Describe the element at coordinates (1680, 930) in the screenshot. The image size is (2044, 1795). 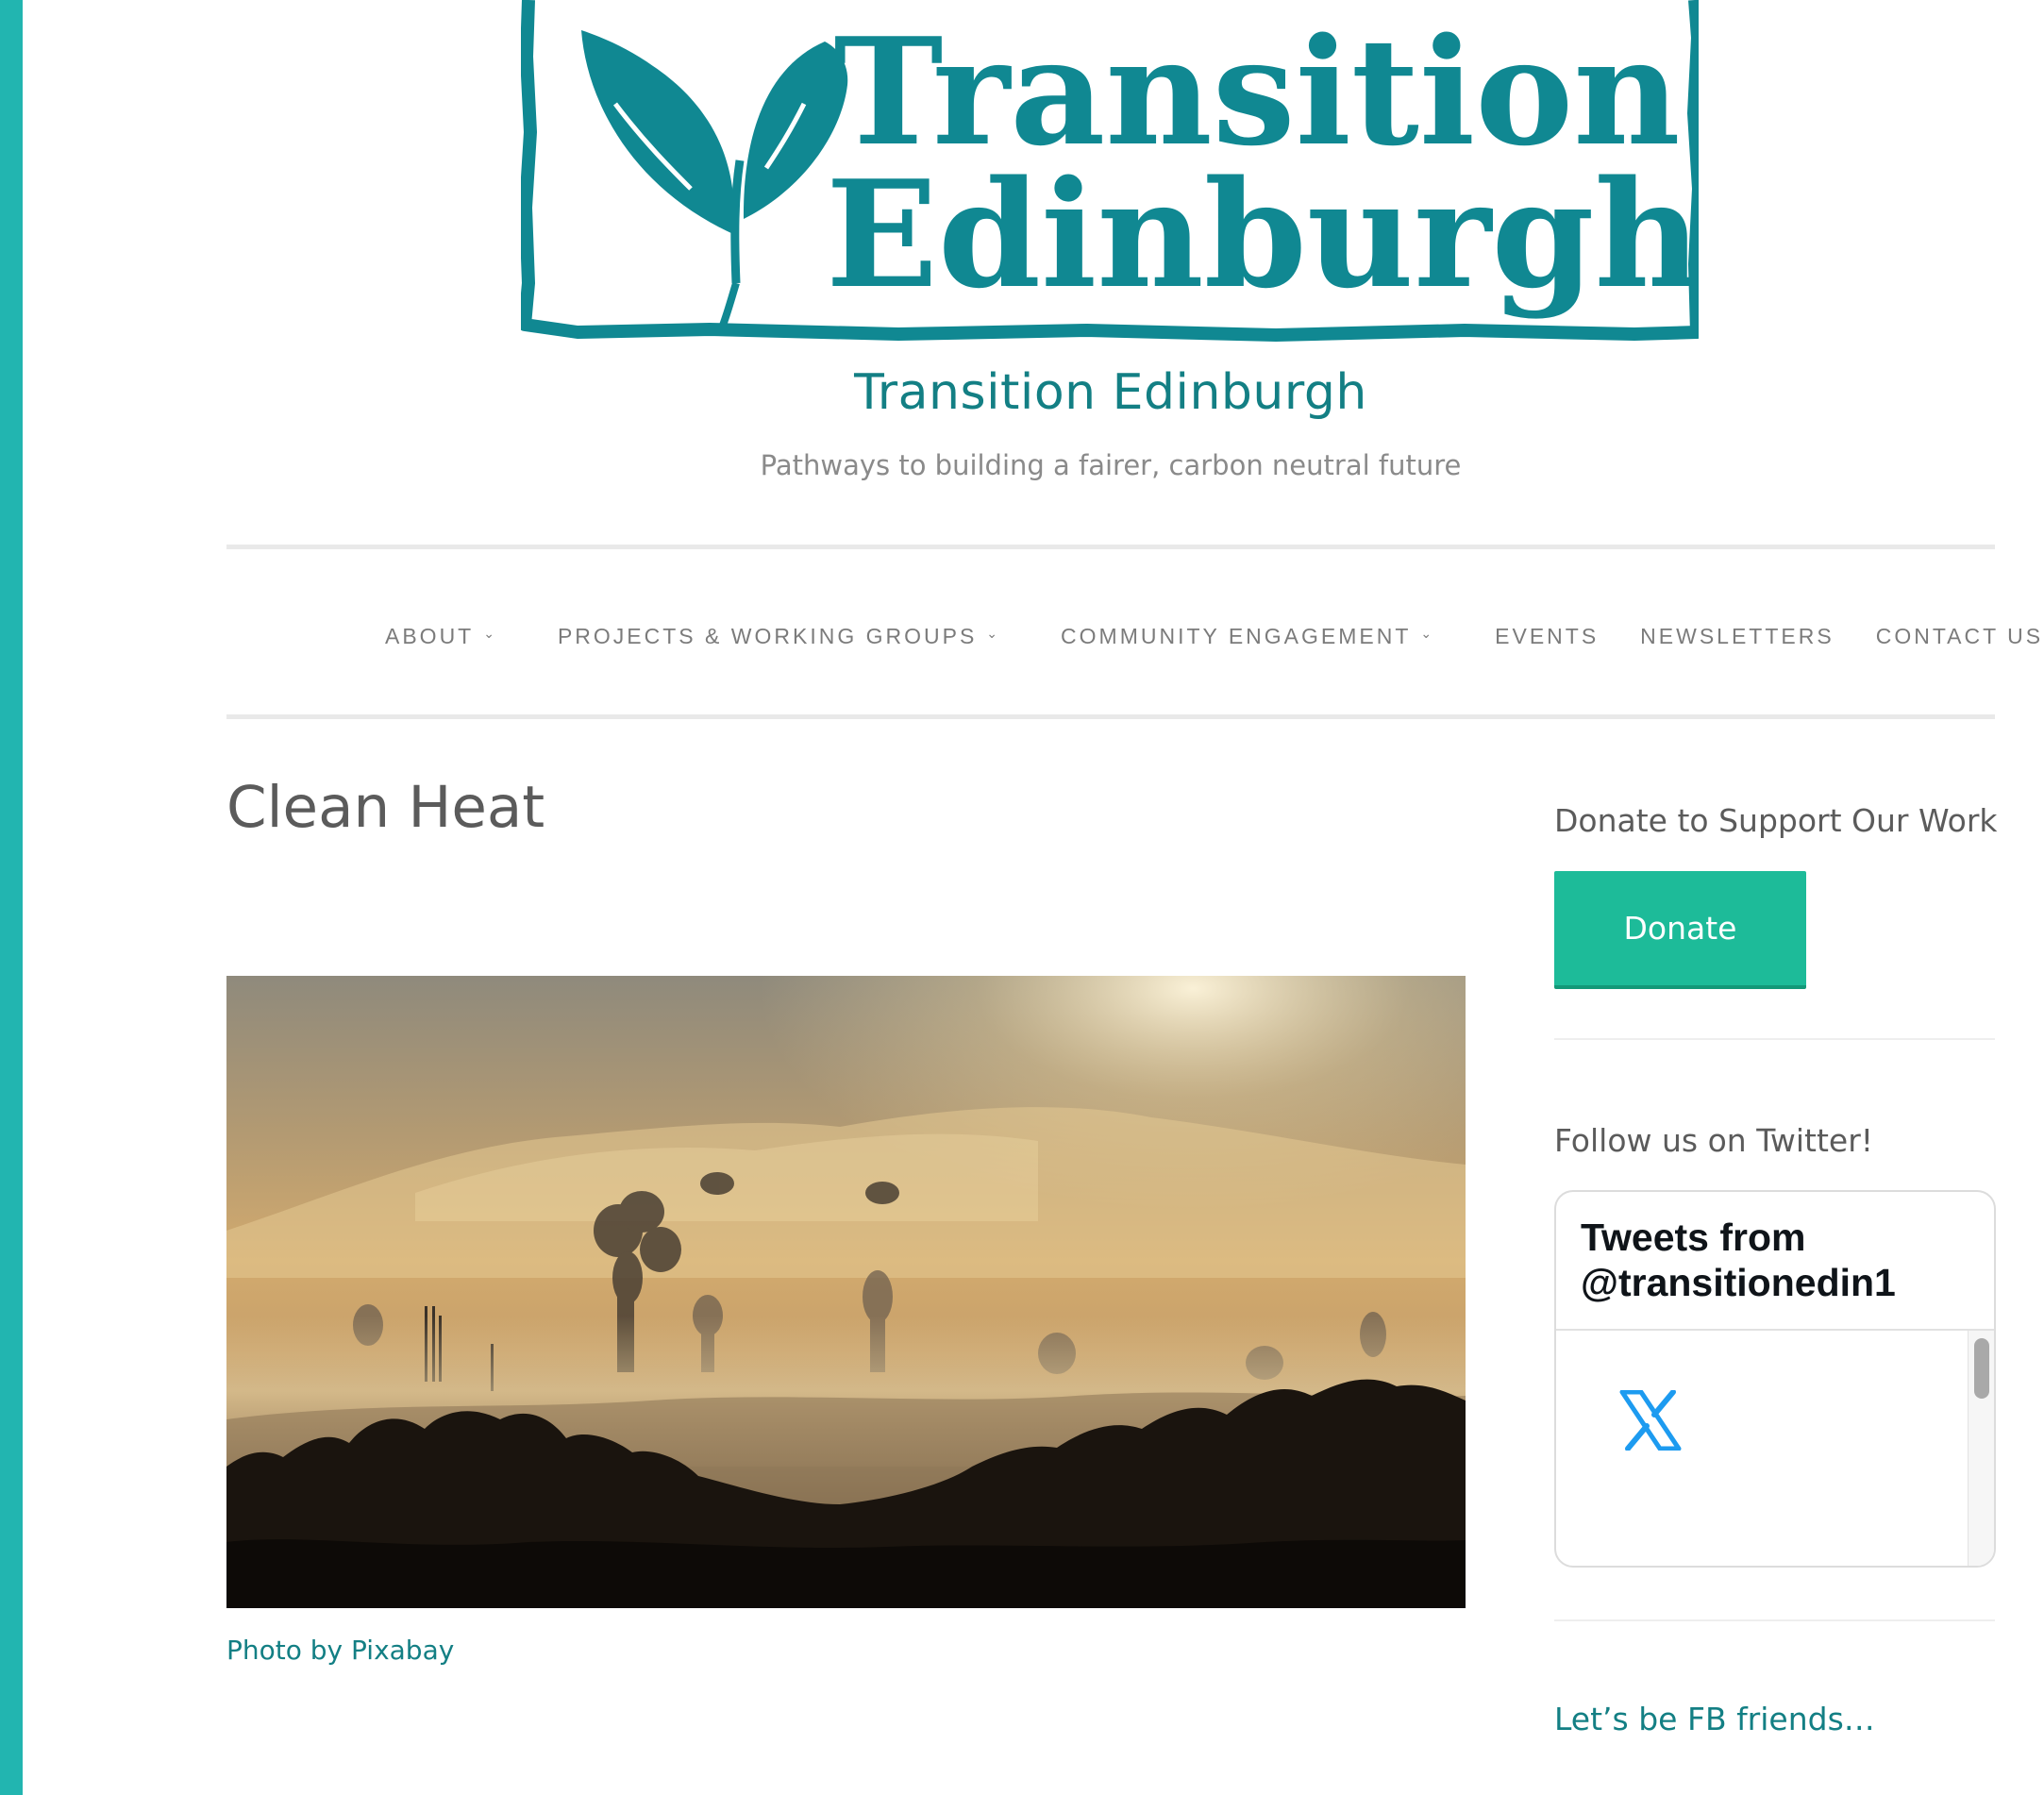
I see `donate-button: Donate` at that location.